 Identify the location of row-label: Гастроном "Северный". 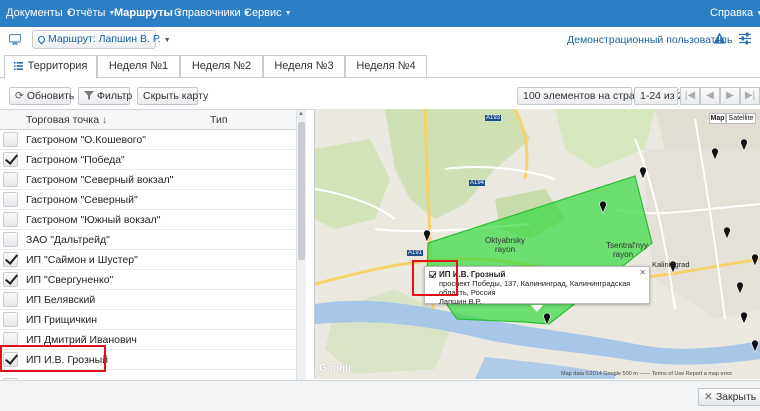
(82, 200).